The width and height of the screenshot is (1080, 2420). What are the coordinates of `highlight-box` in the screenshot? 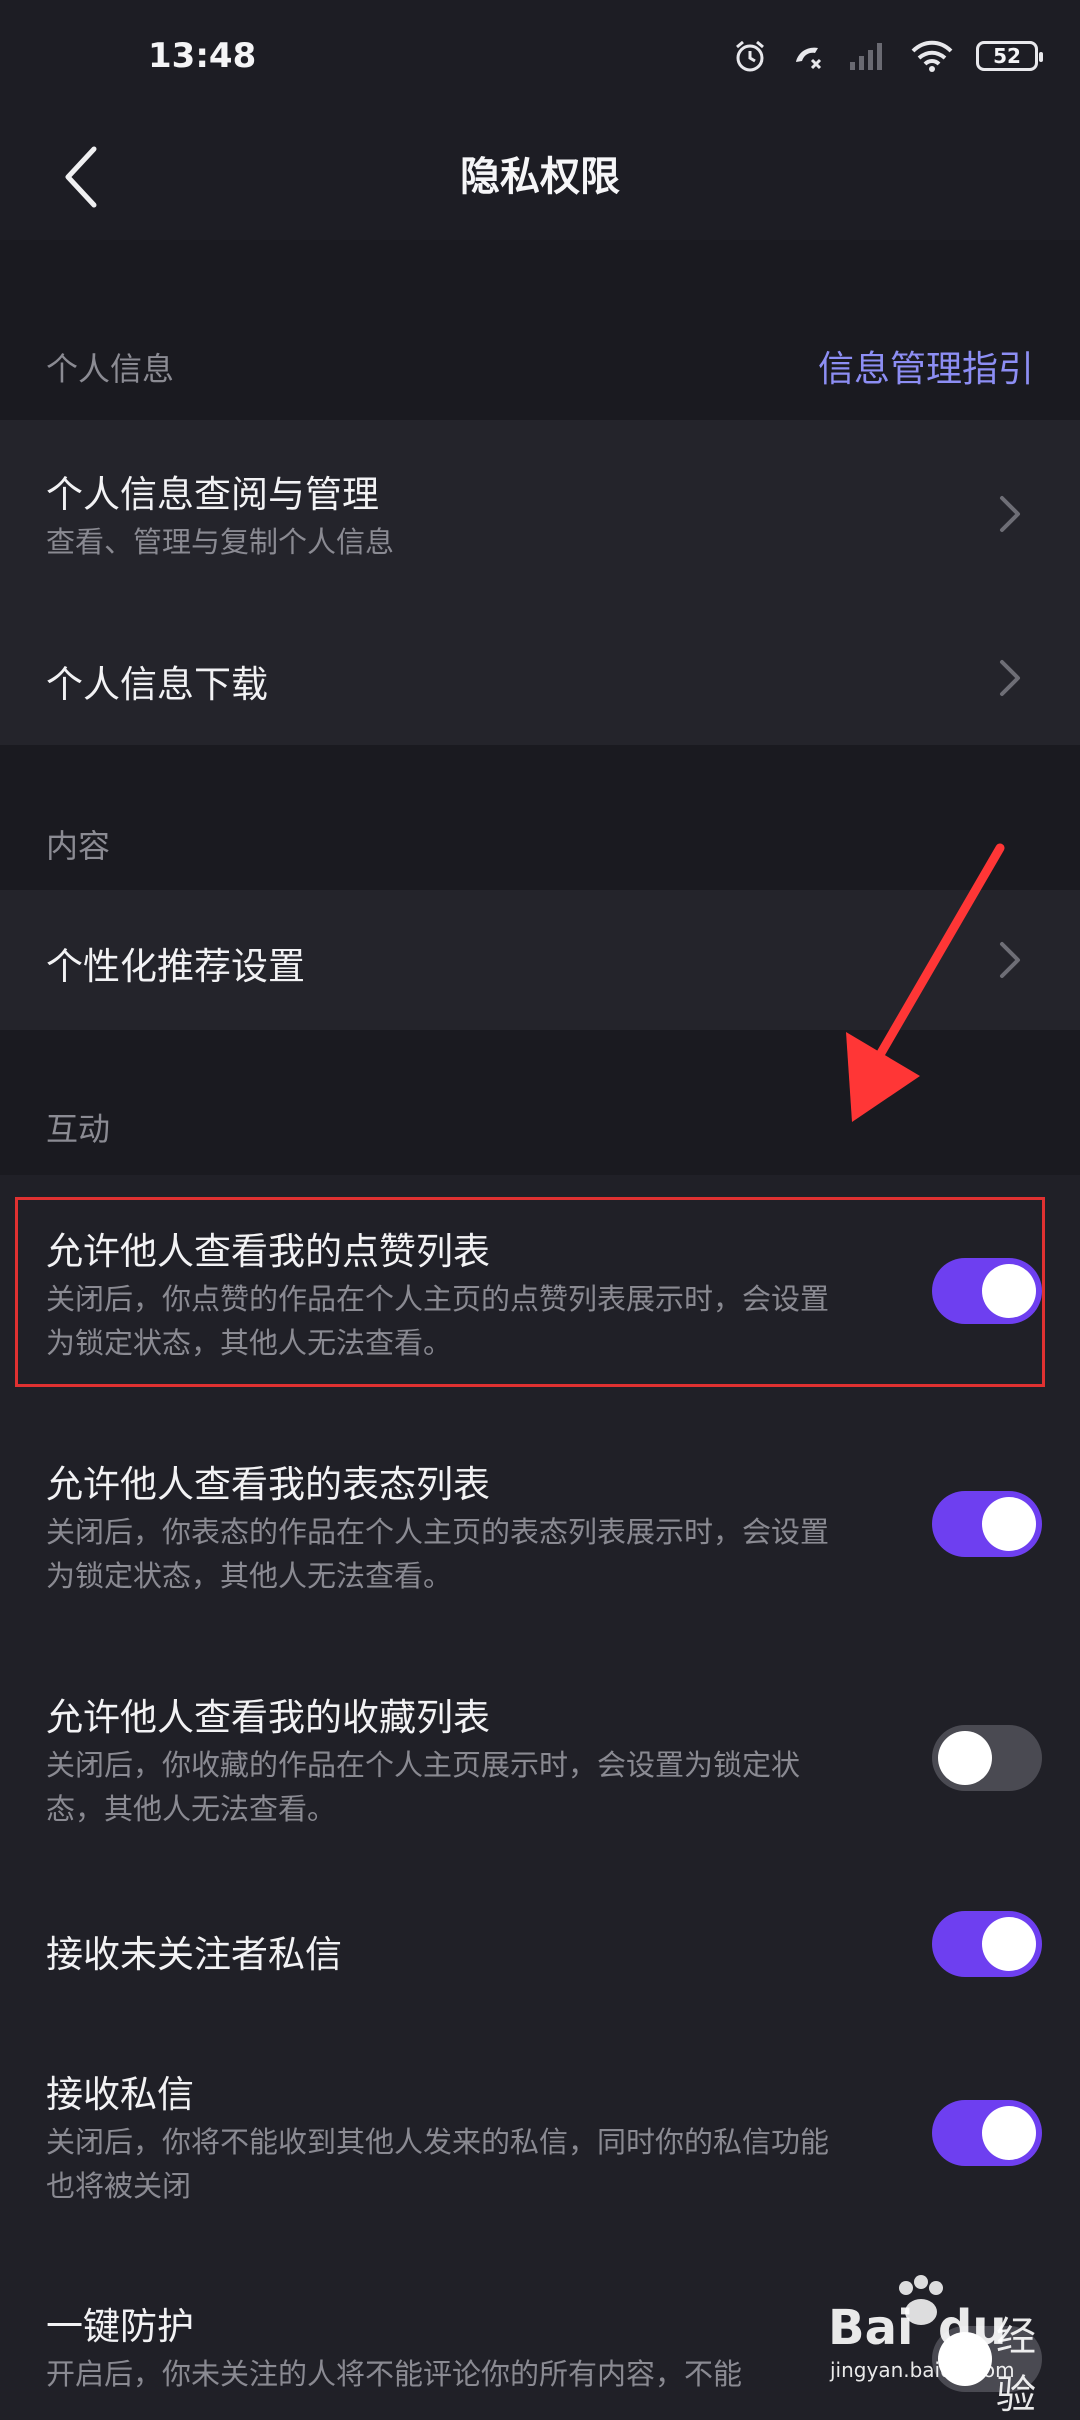 It's located at (530, 1292).